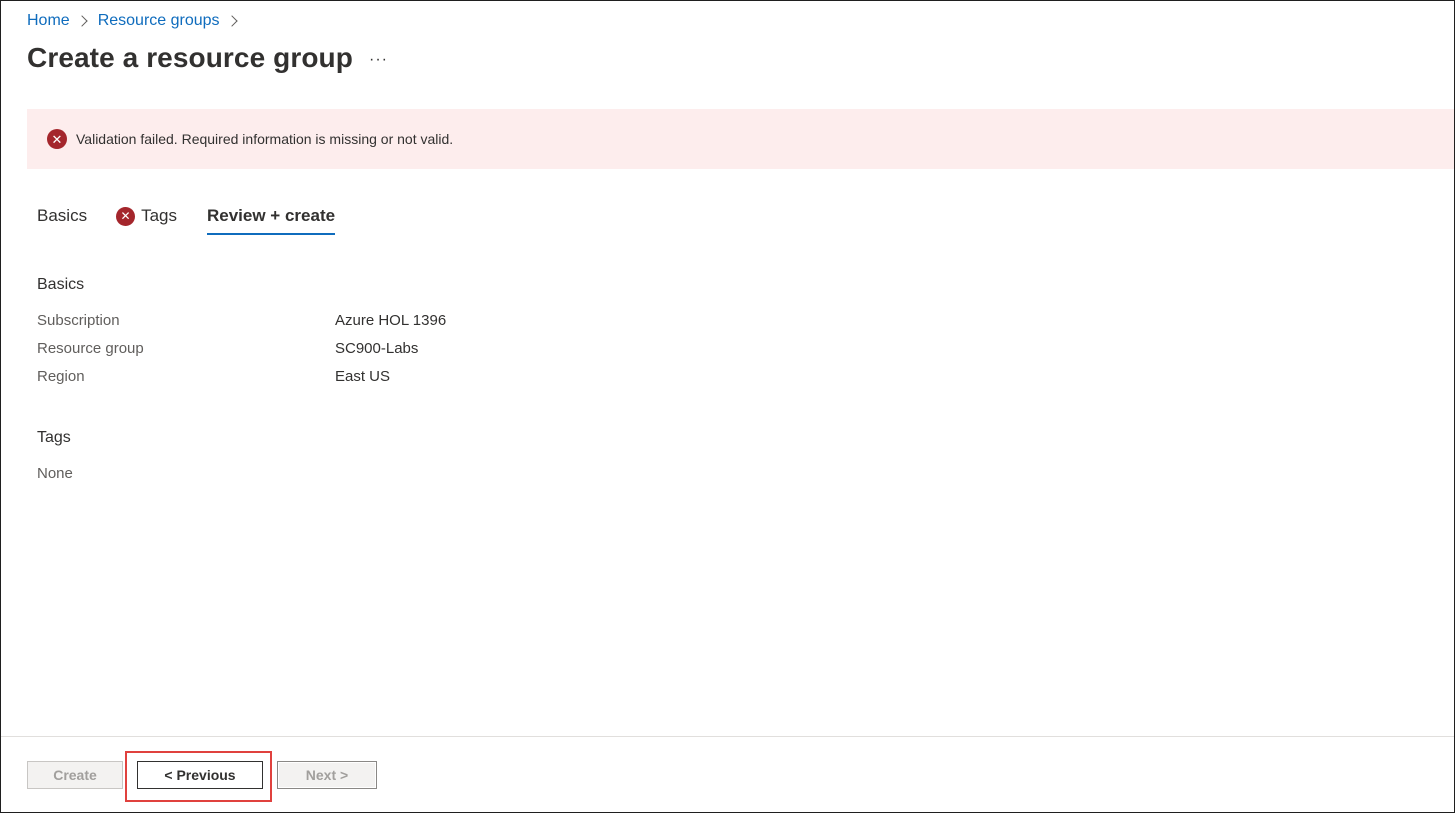  What do you see at coordinates (90, 348) in the screenshot?
I see `resource-group-label: Resource group` at bounding box center [90, 348].